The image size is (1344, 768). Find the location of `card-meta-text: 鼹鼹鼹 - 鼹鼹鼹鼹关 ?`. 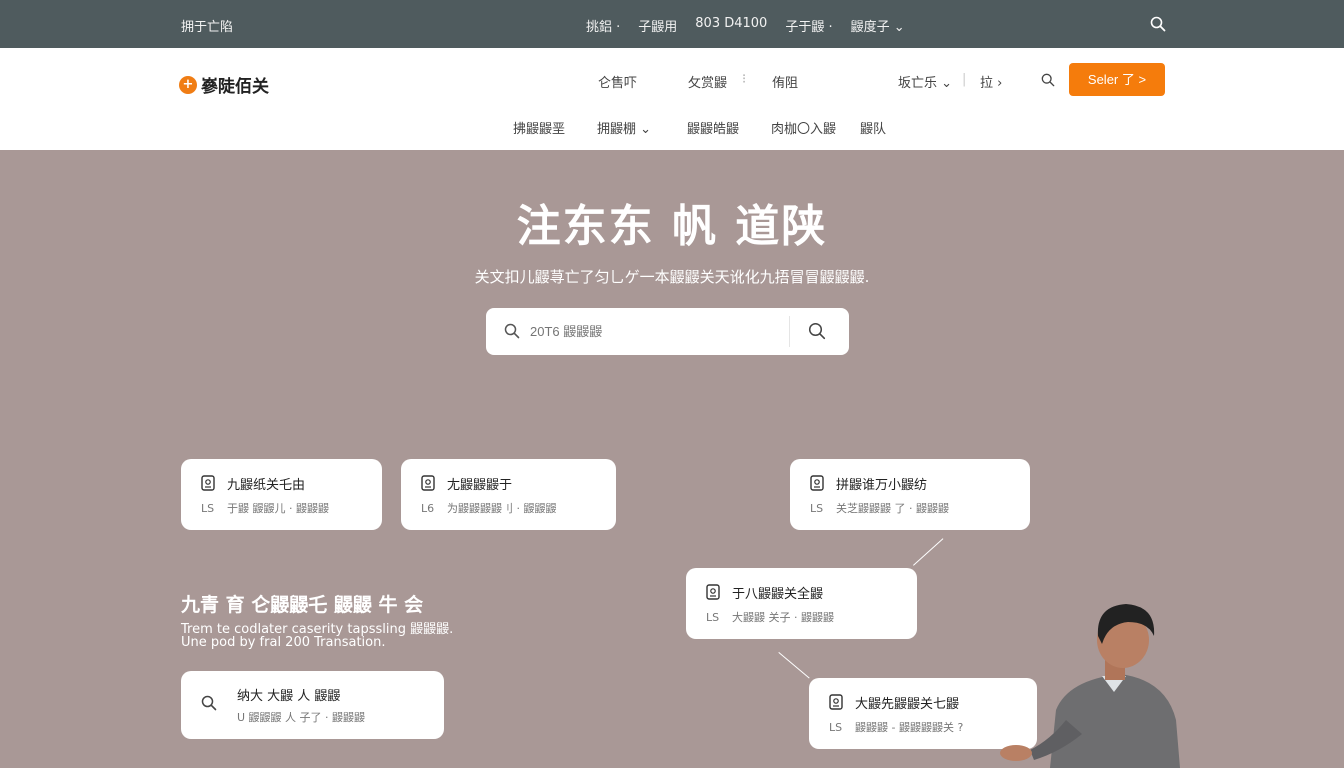

card-meta-text: 鼹鼹鼹 - 鼹鼹鼹鼹关 ? is located at coordinates (909, 727).